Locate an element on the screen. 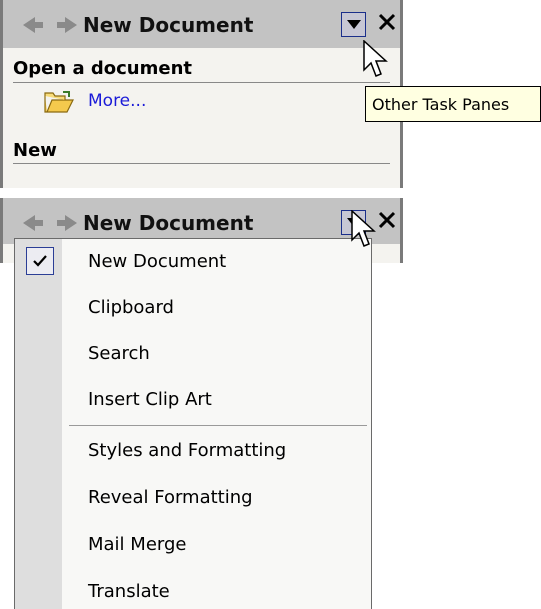  menu-item-clipboard: Clipboard is located at coordinates (193, 308).